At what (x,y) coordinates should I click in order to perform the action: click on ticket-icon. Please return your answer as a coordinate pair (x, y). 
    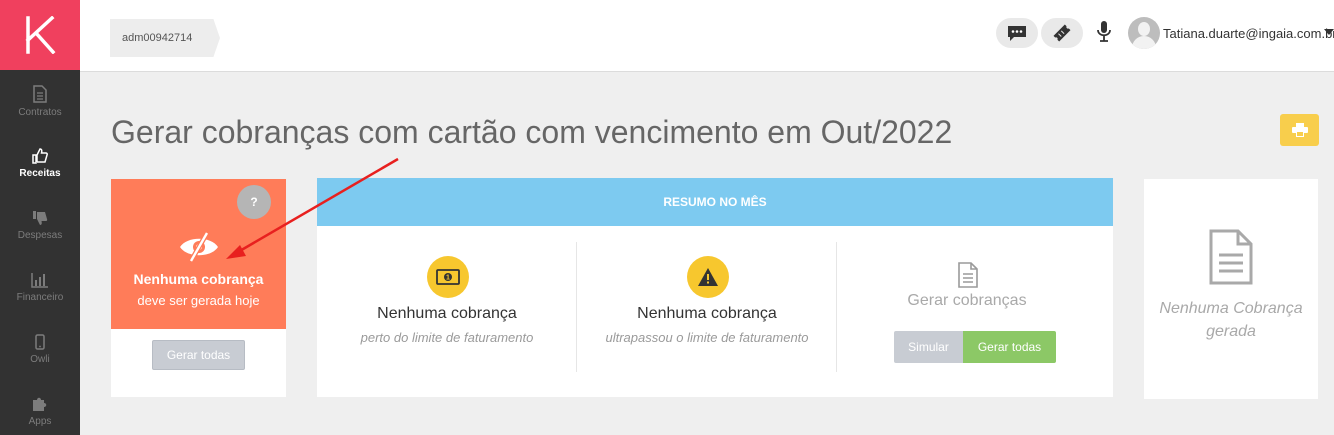
    Looking at the image, I should click on (1062, 33).